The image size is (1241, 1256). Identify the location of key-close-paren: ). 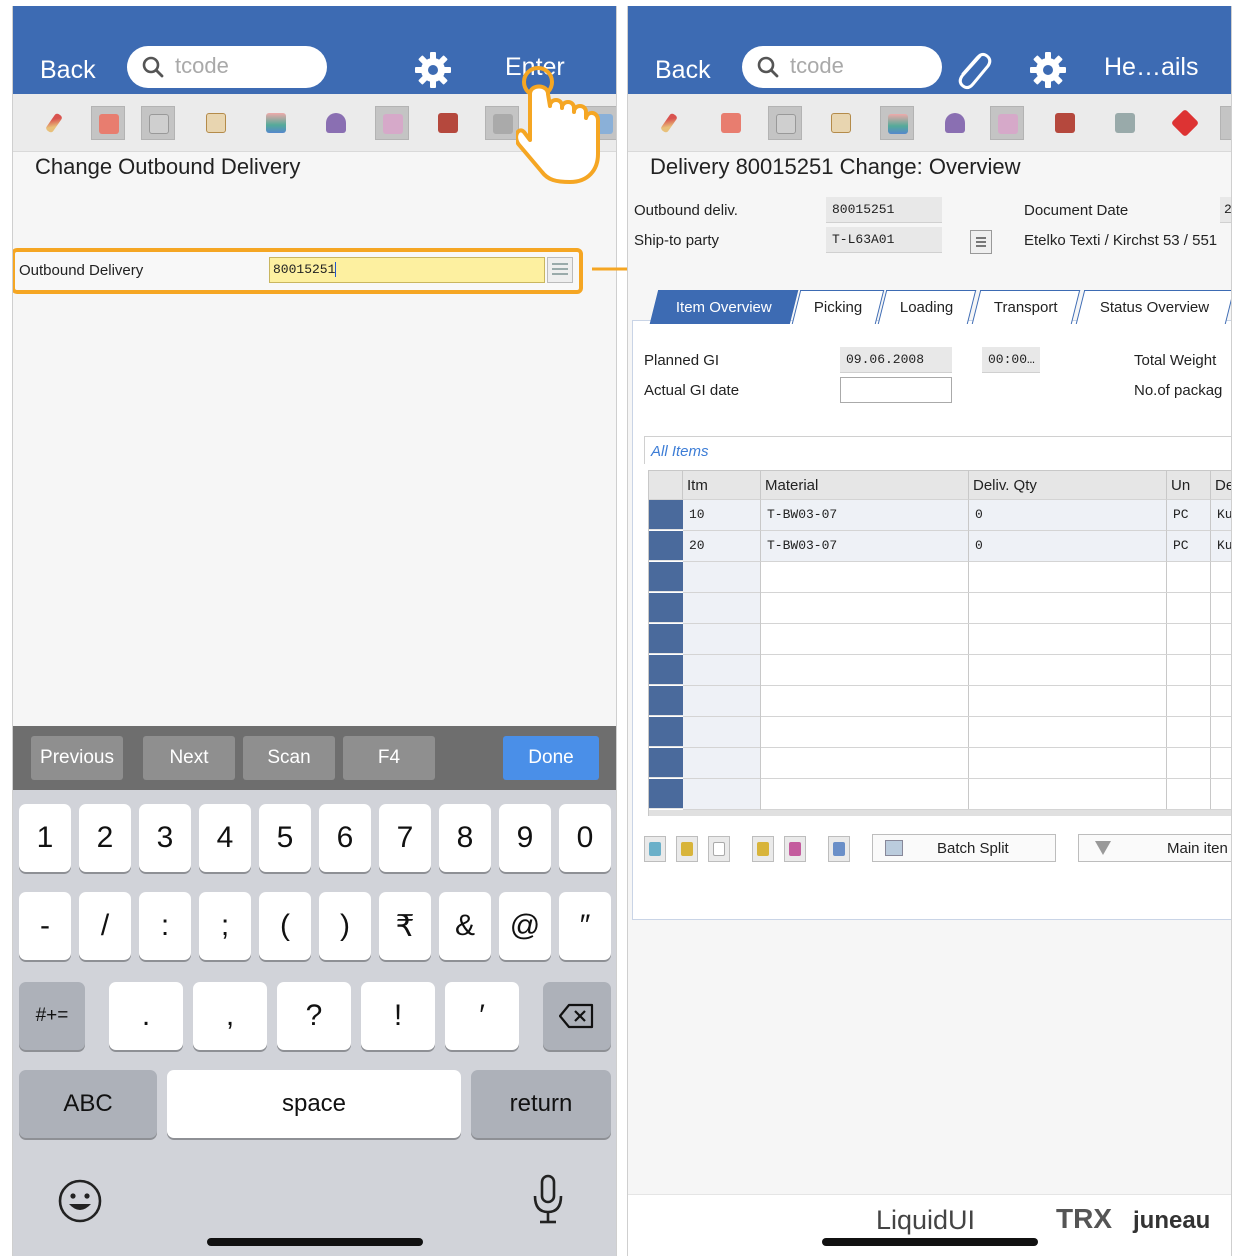
(345, 926).